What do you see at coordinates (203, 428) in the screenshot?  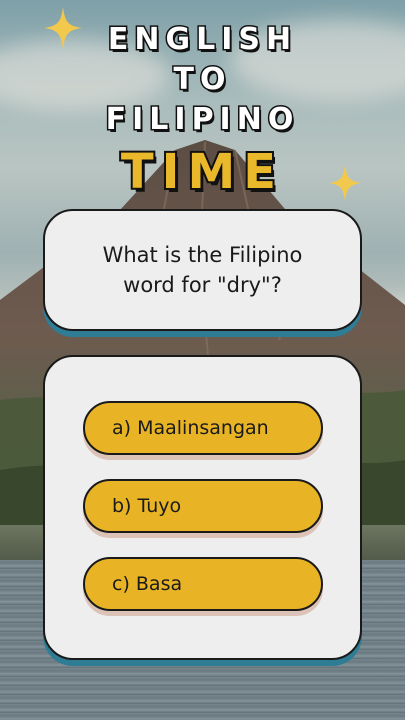 I see `option-a-button: a) Maalinsangan` at bounding box center [203, 428].